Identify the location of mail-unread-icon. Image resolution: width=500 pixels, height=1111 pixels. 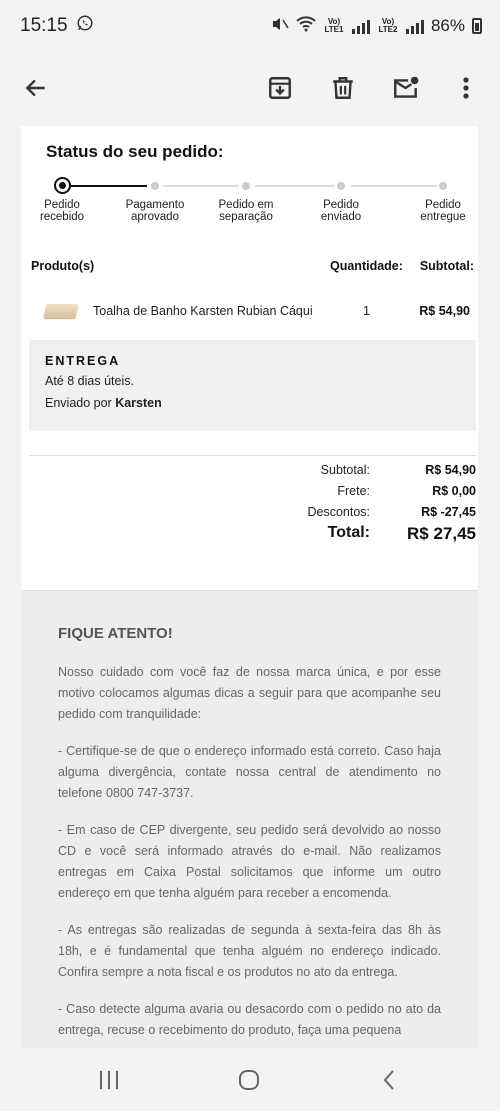
(406, 87).